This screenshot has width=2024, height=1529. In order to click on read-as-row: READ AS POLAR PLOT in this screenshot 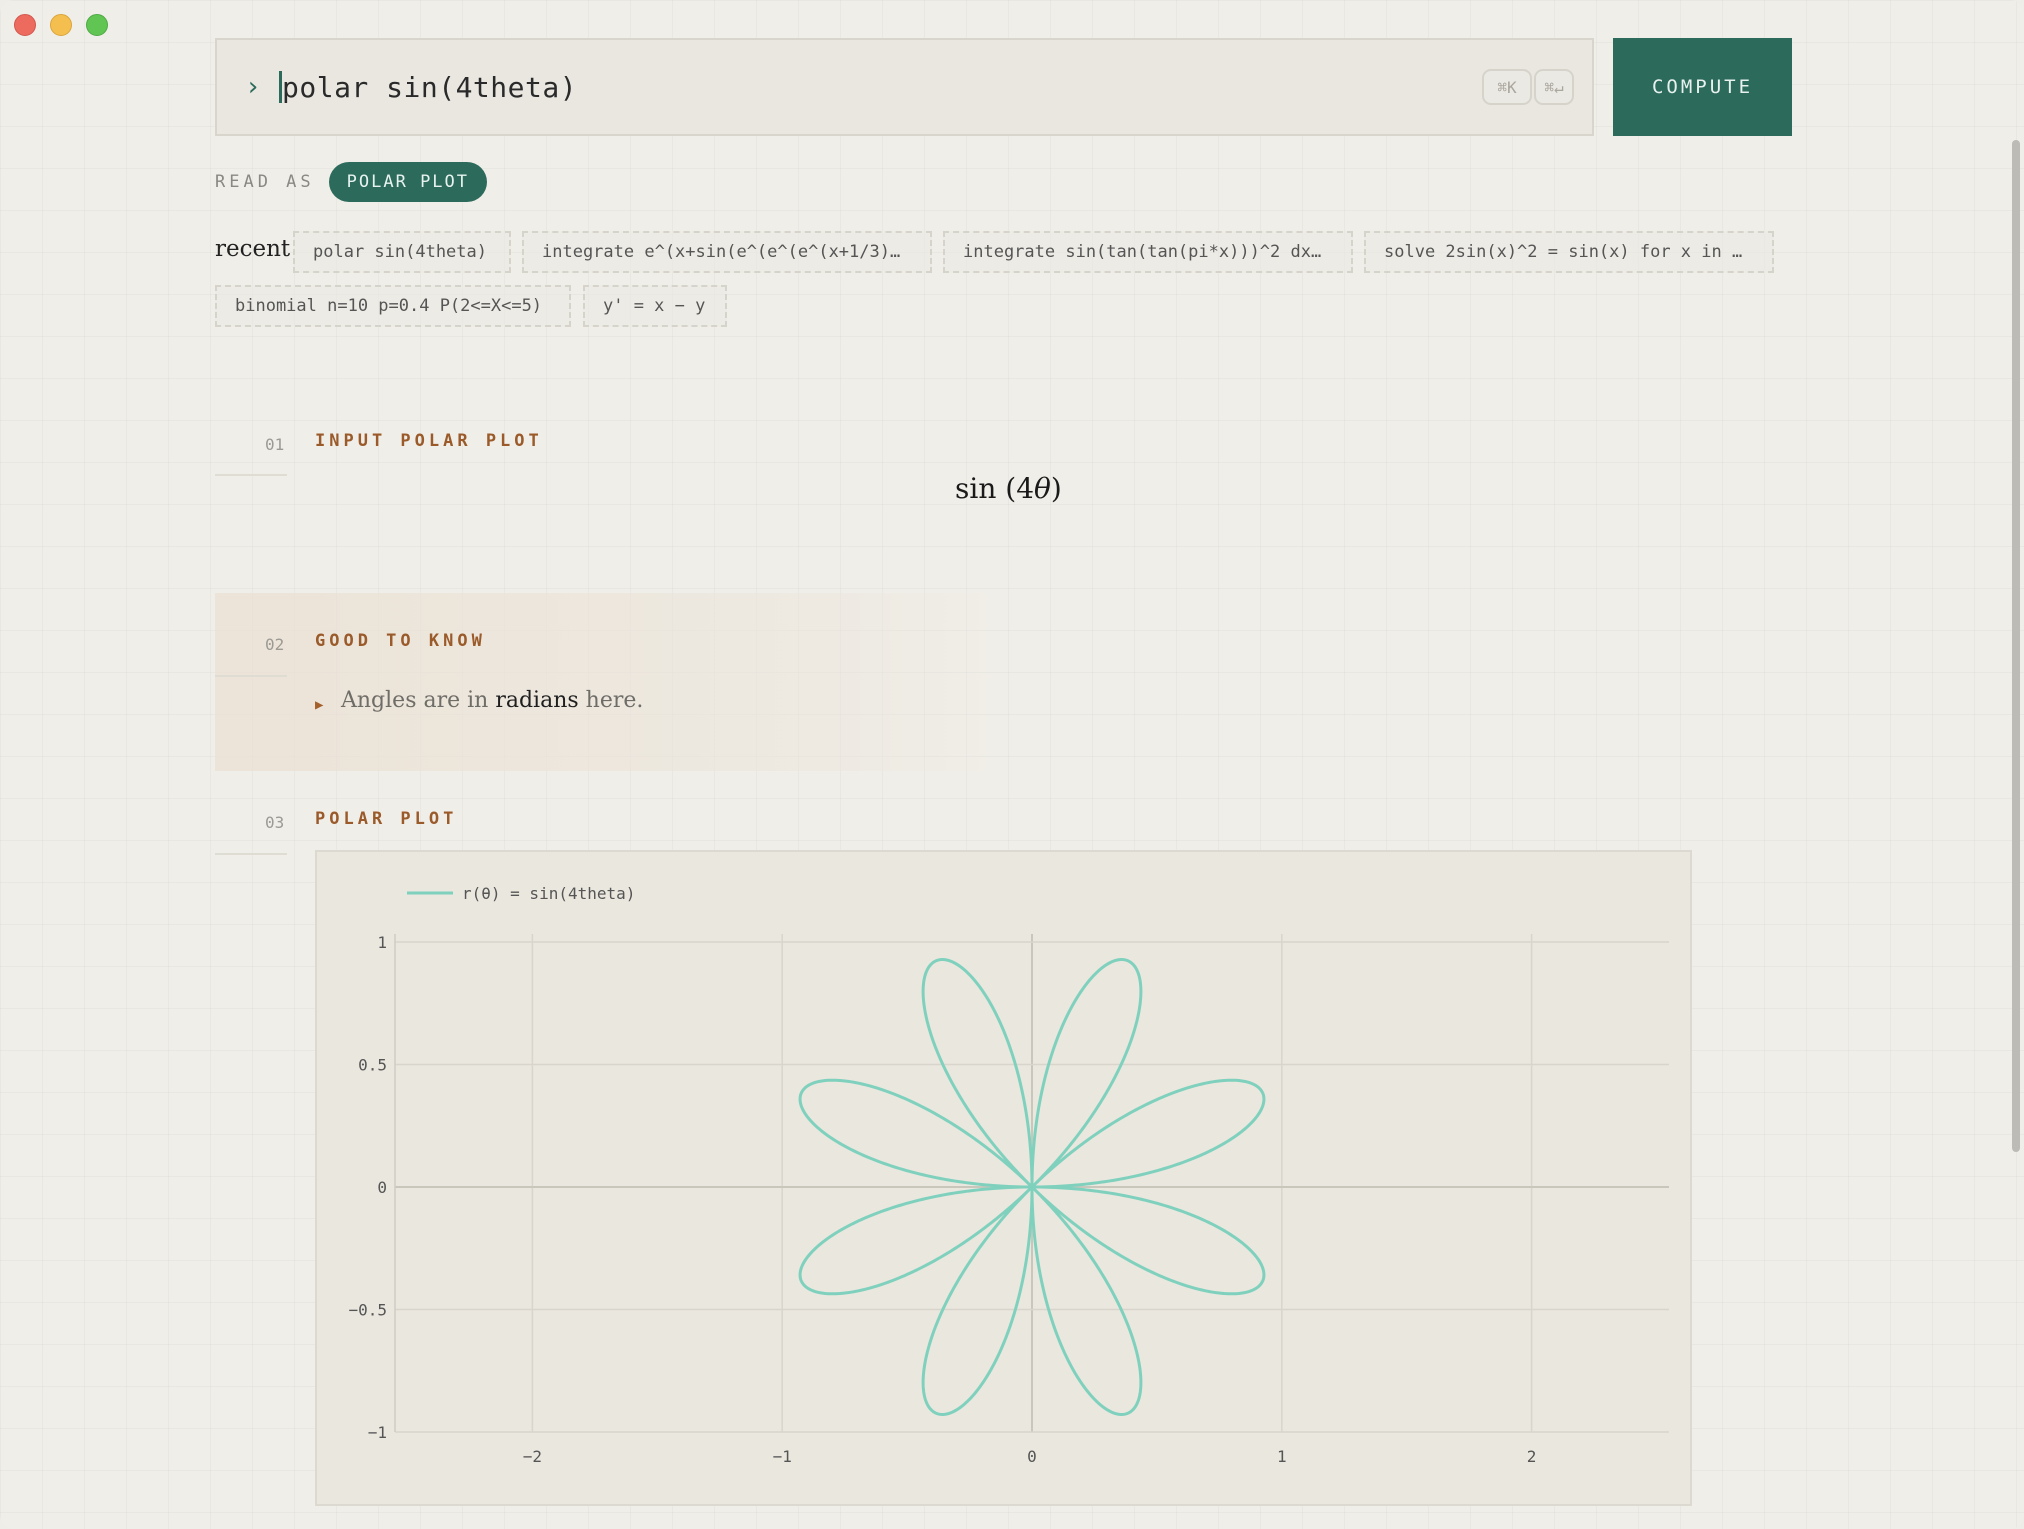, I will do `click(351, 182)`.